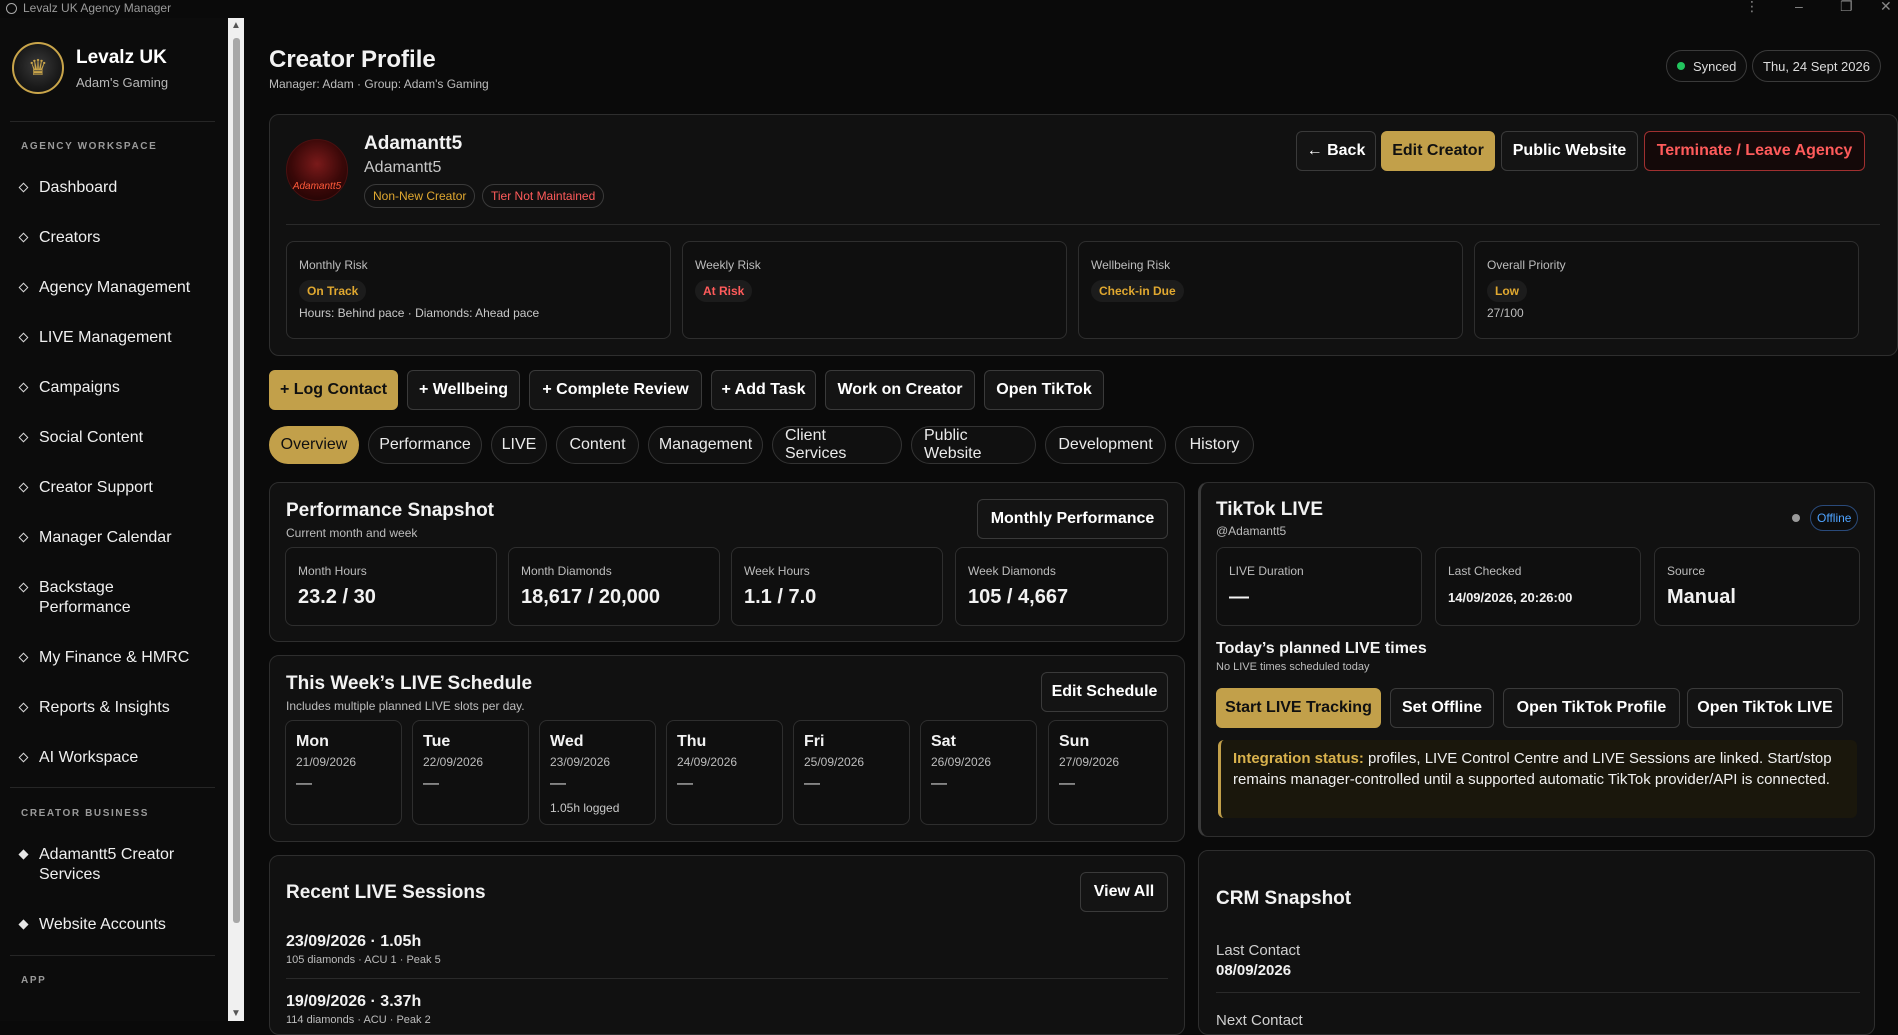 This screenshot has height=1035, width=1898. What do you see at coordinates (949, 9) in the screenshot?
I see `window-titlebar: Levalz UK Agency Manager ⋮ – ❐ ✕` at bounding box center [949, 9].